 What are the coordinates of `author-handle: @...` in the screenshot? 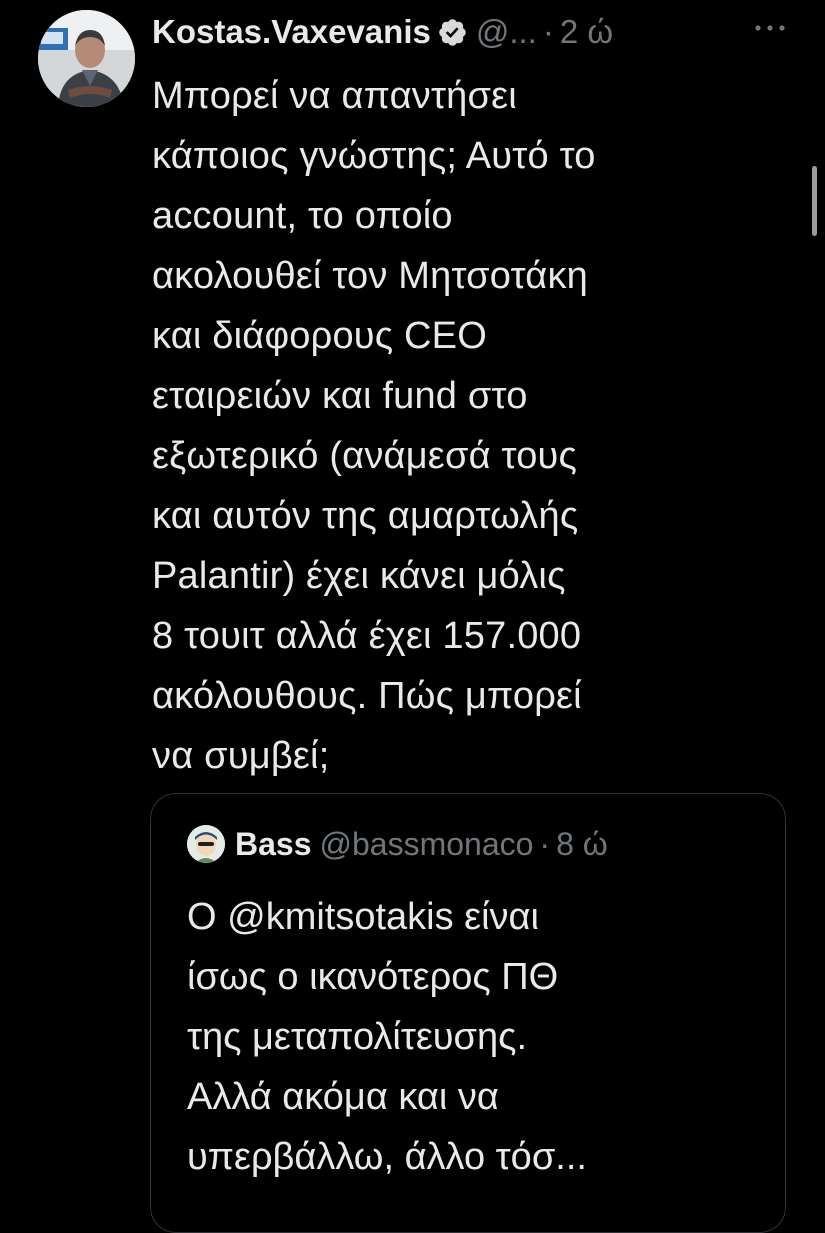 It's located at (506, 32).